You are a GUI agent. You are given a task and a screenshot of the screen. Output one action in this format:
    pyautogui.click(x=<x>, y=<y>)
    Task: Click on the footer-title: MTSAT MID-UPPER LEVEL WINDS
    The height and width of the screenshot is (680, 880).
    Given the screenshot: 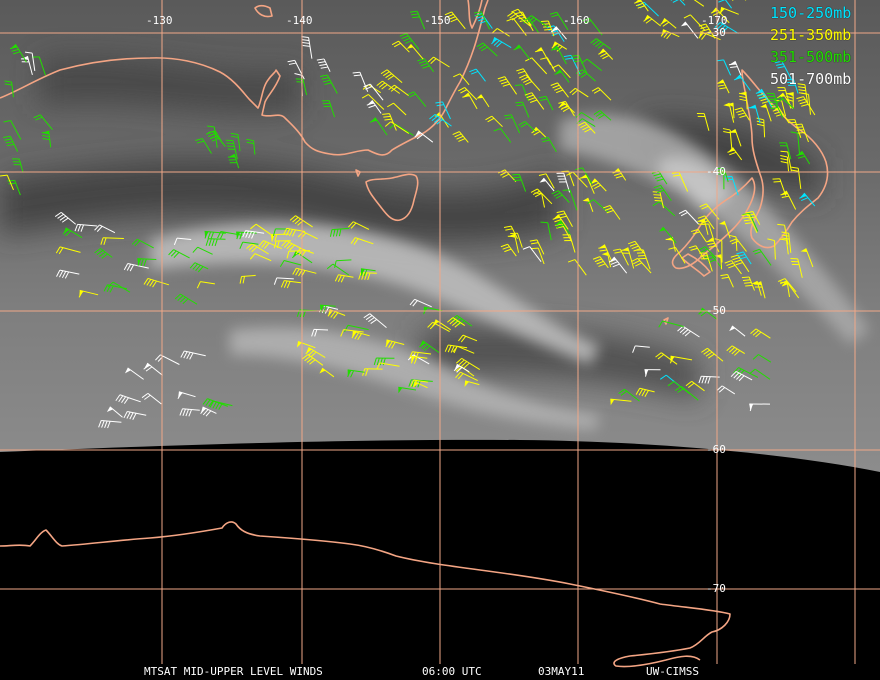 What is the action you would take?
    pyautogui.click(x=233, y=671)
    